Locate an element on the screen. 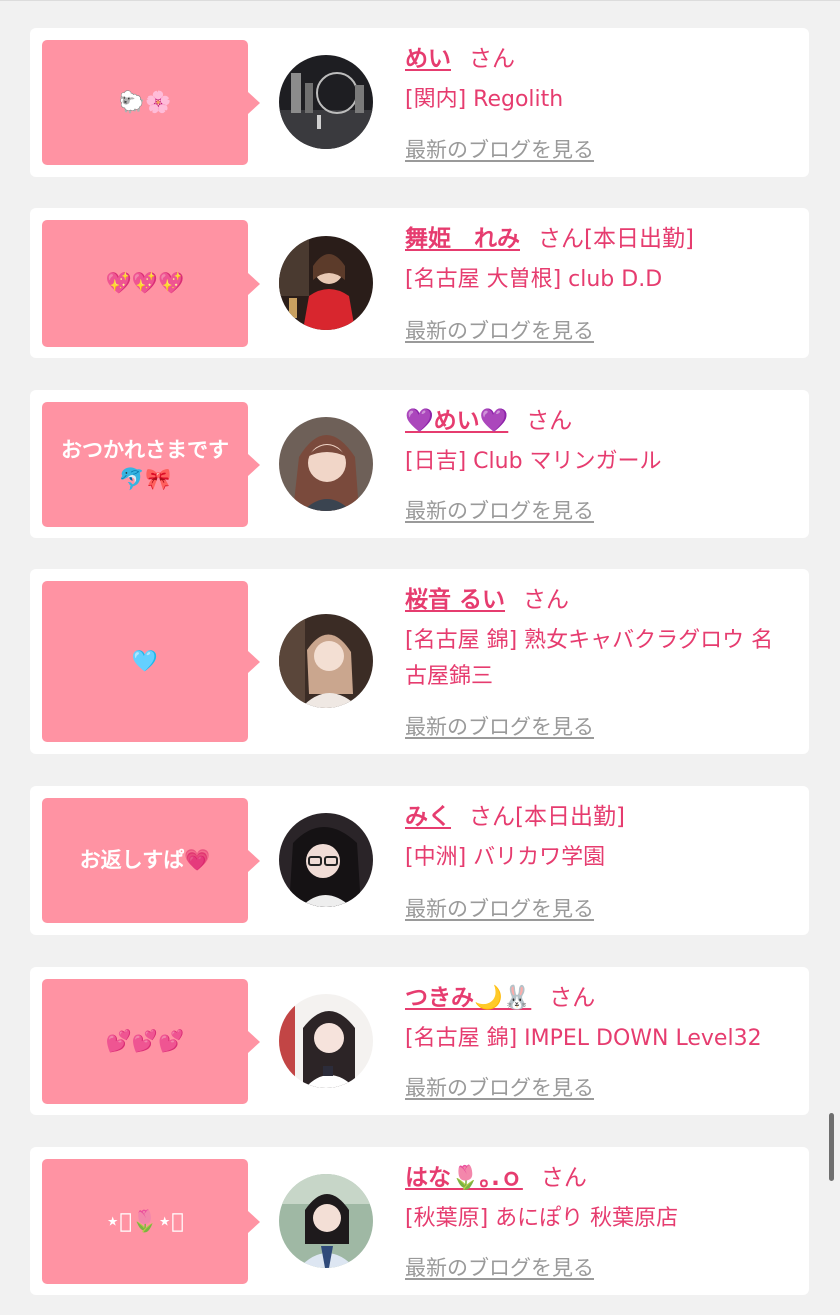  message-bubble: ⋆͛🌷⋆͛ is located at coordinates (151, 1221).